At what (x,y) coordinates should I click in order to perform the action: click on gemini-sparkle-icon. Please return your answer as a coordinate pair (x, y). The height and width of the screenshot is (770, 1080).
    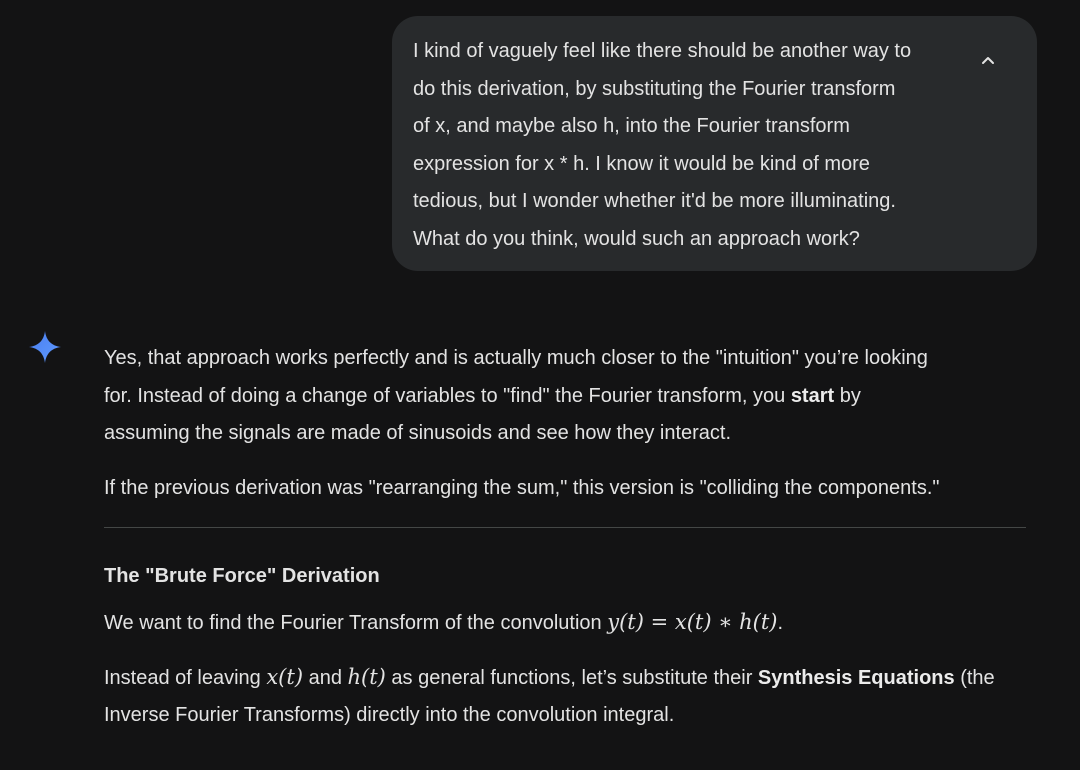
    Looking at the image, I should click on (45, 347).